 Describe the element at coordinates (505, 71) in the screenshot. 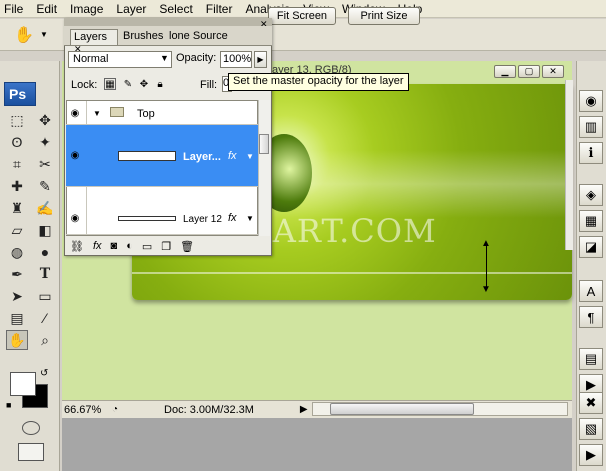

I see `minimize-icon: ▁` at that location.